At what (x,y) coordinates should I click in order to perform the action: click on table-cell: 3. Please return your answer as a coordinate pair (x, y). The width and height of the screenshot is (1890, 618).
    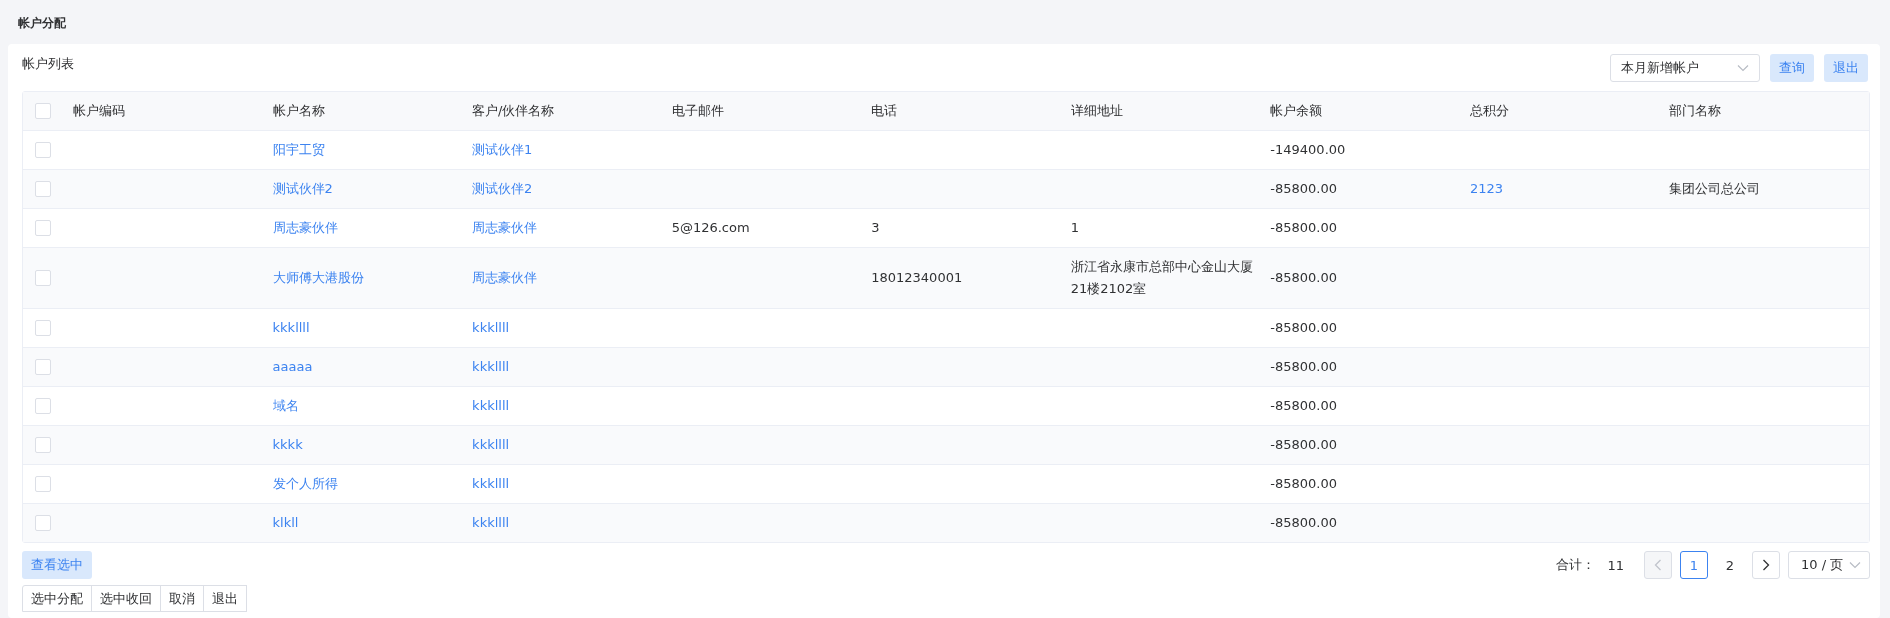
    Looking at the image, I should click on (875, 227).